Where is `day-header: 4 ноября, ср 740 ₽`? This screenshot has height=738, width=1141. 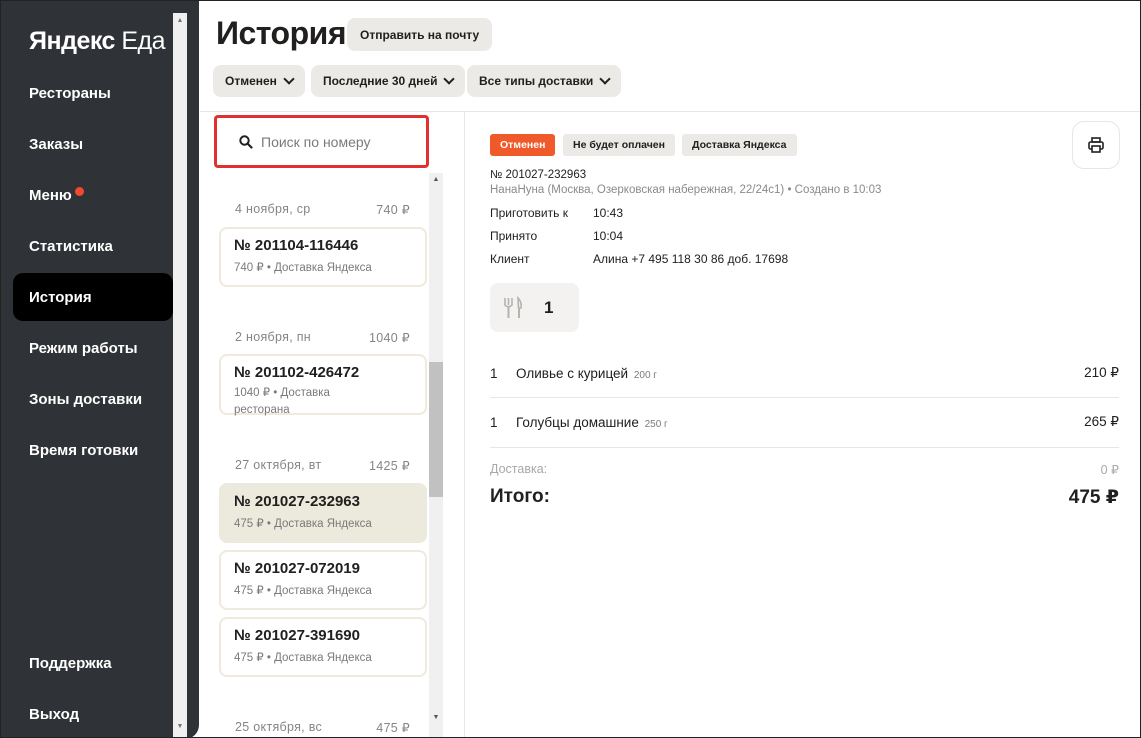 day-header: 4 ноября, ср 740 ₽ is located at coordinates (322, 209).